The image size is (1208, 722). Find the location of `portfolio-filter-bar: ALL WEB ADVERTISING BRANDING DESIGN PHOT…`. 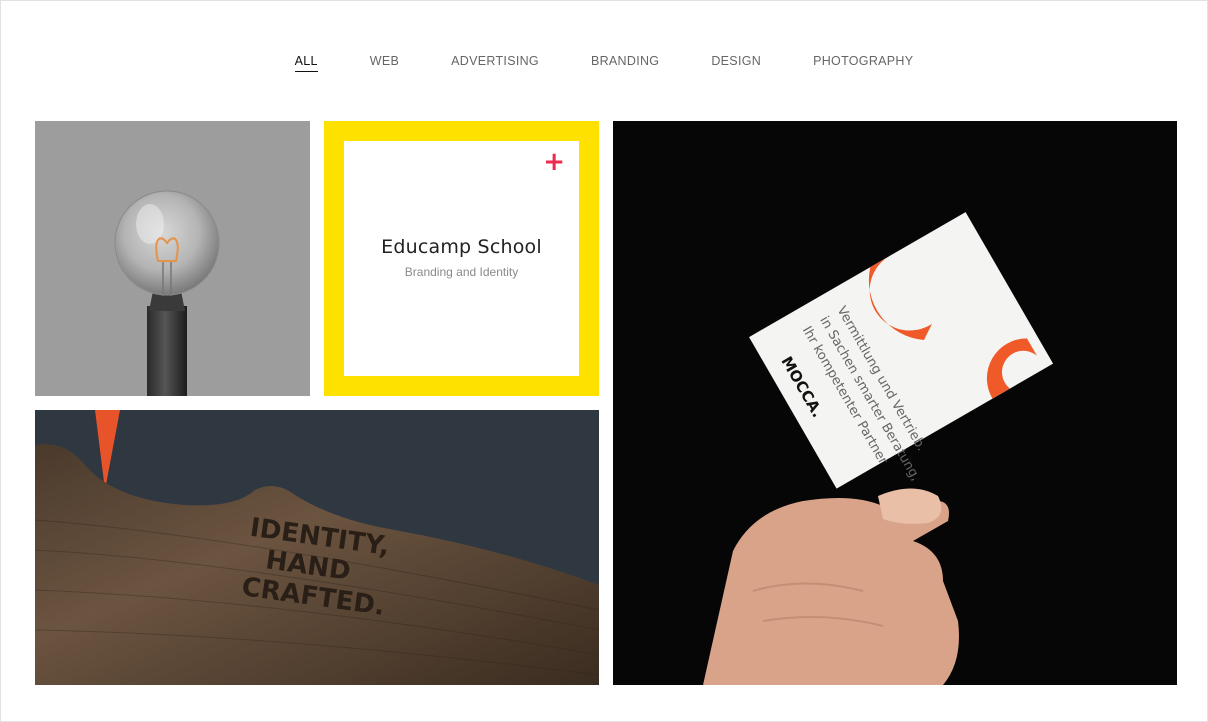

portfolio-filter-bar: ALL WEB ADVERTISING BRANDING DESIGN PHOT… is located at coordinates (604, 65).